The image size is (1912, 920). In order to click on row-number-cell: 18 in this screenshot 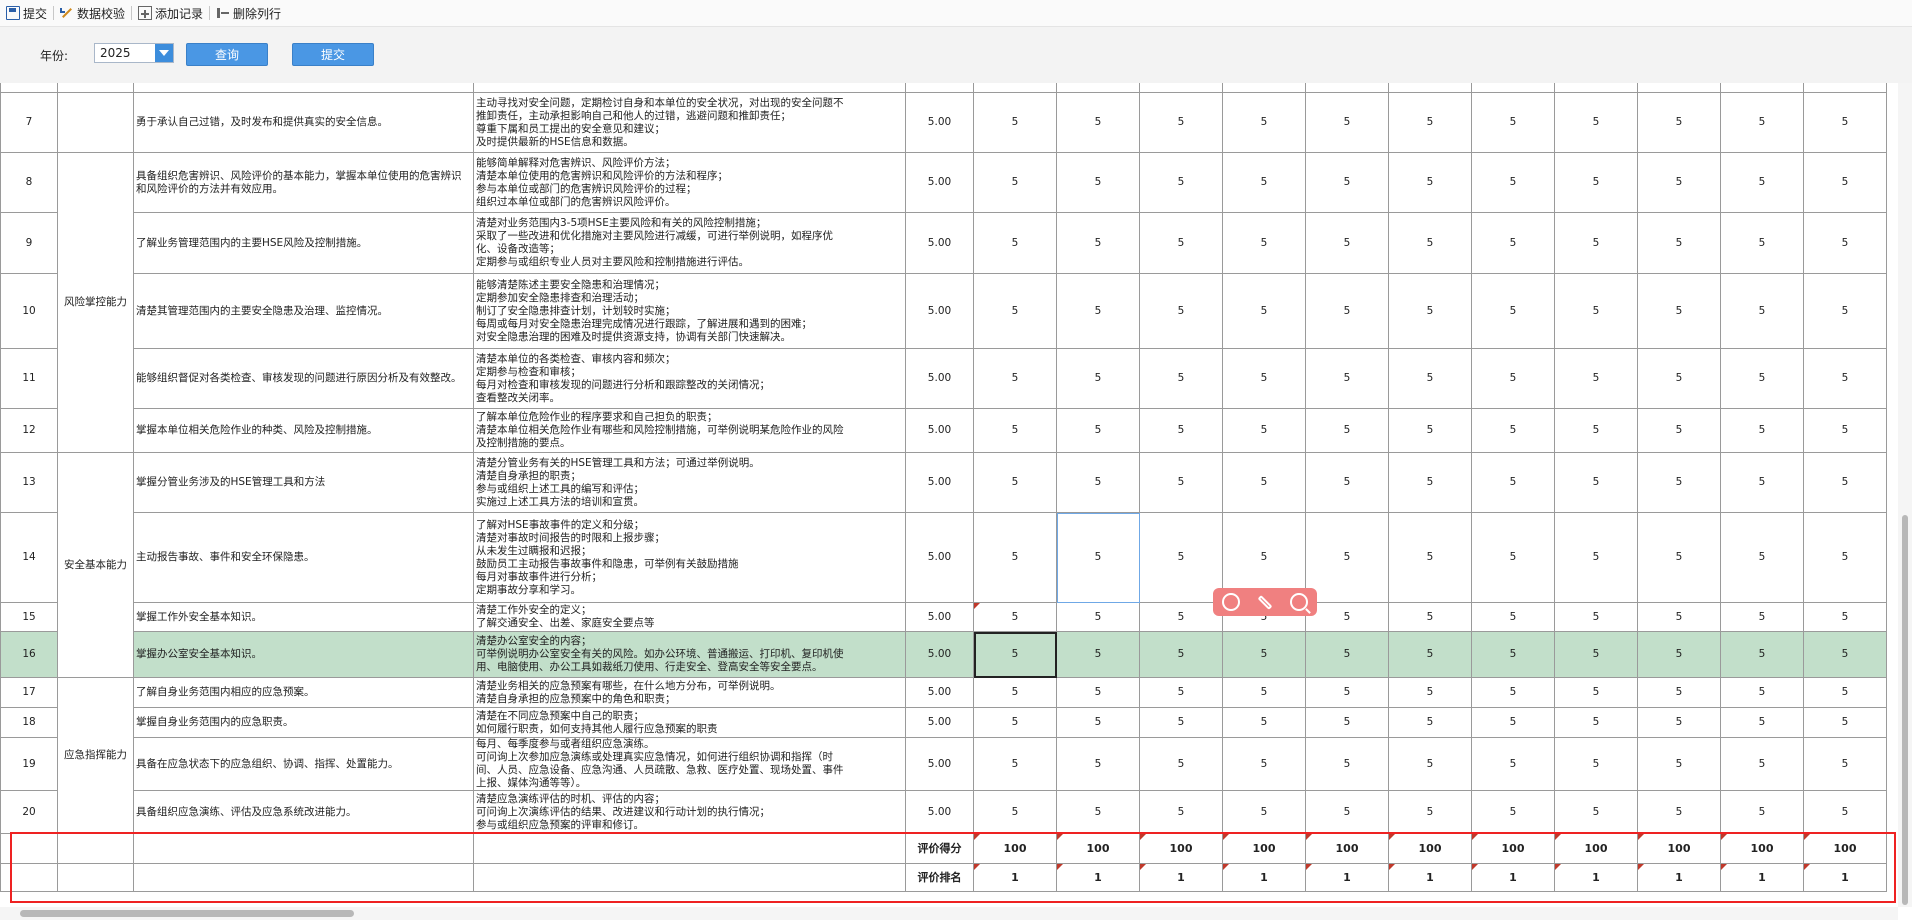, I will do `click(29, 722)`.